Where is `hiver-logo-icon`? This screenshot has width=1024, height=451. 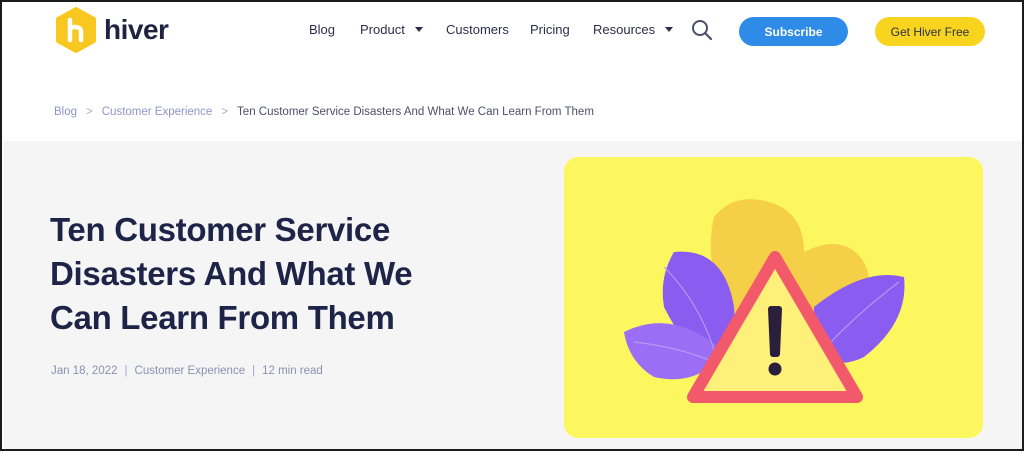 hiver-logo-icon is located at coordinates (76, 30).